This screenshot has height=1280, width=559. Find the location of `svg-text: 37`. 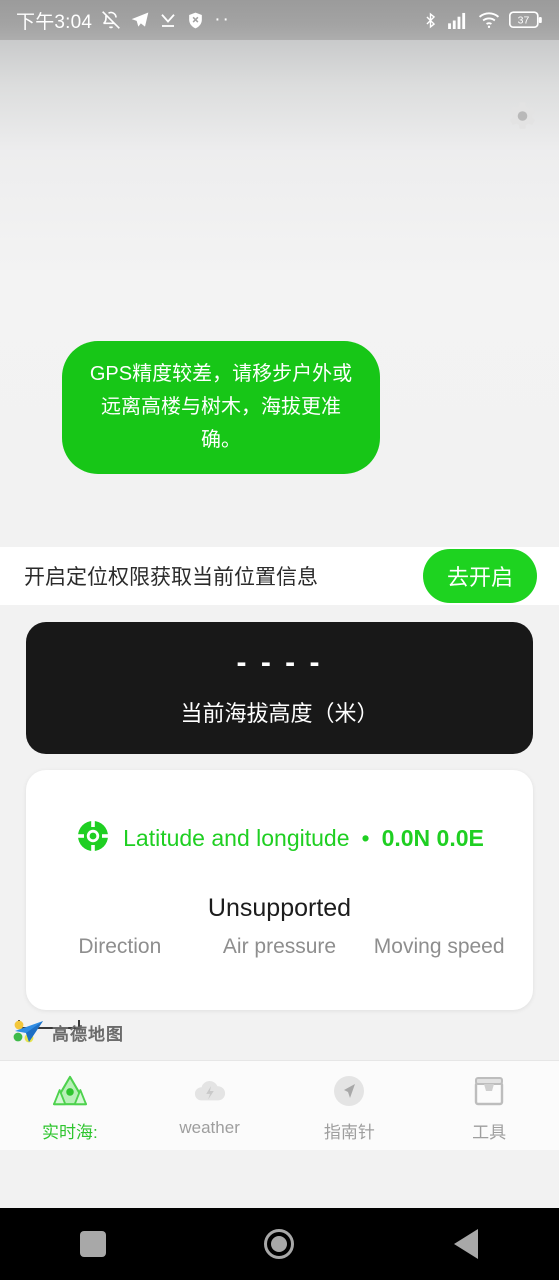

svg-text: 37 is located at coordinates (524, 21).